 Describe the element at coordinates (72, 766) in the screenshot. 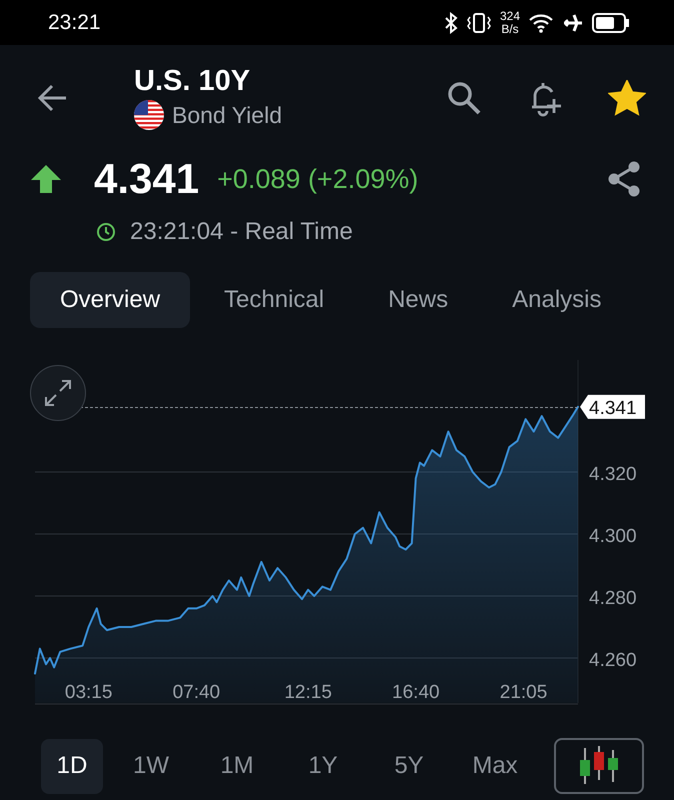

I see `range-button: 1D` at that location.